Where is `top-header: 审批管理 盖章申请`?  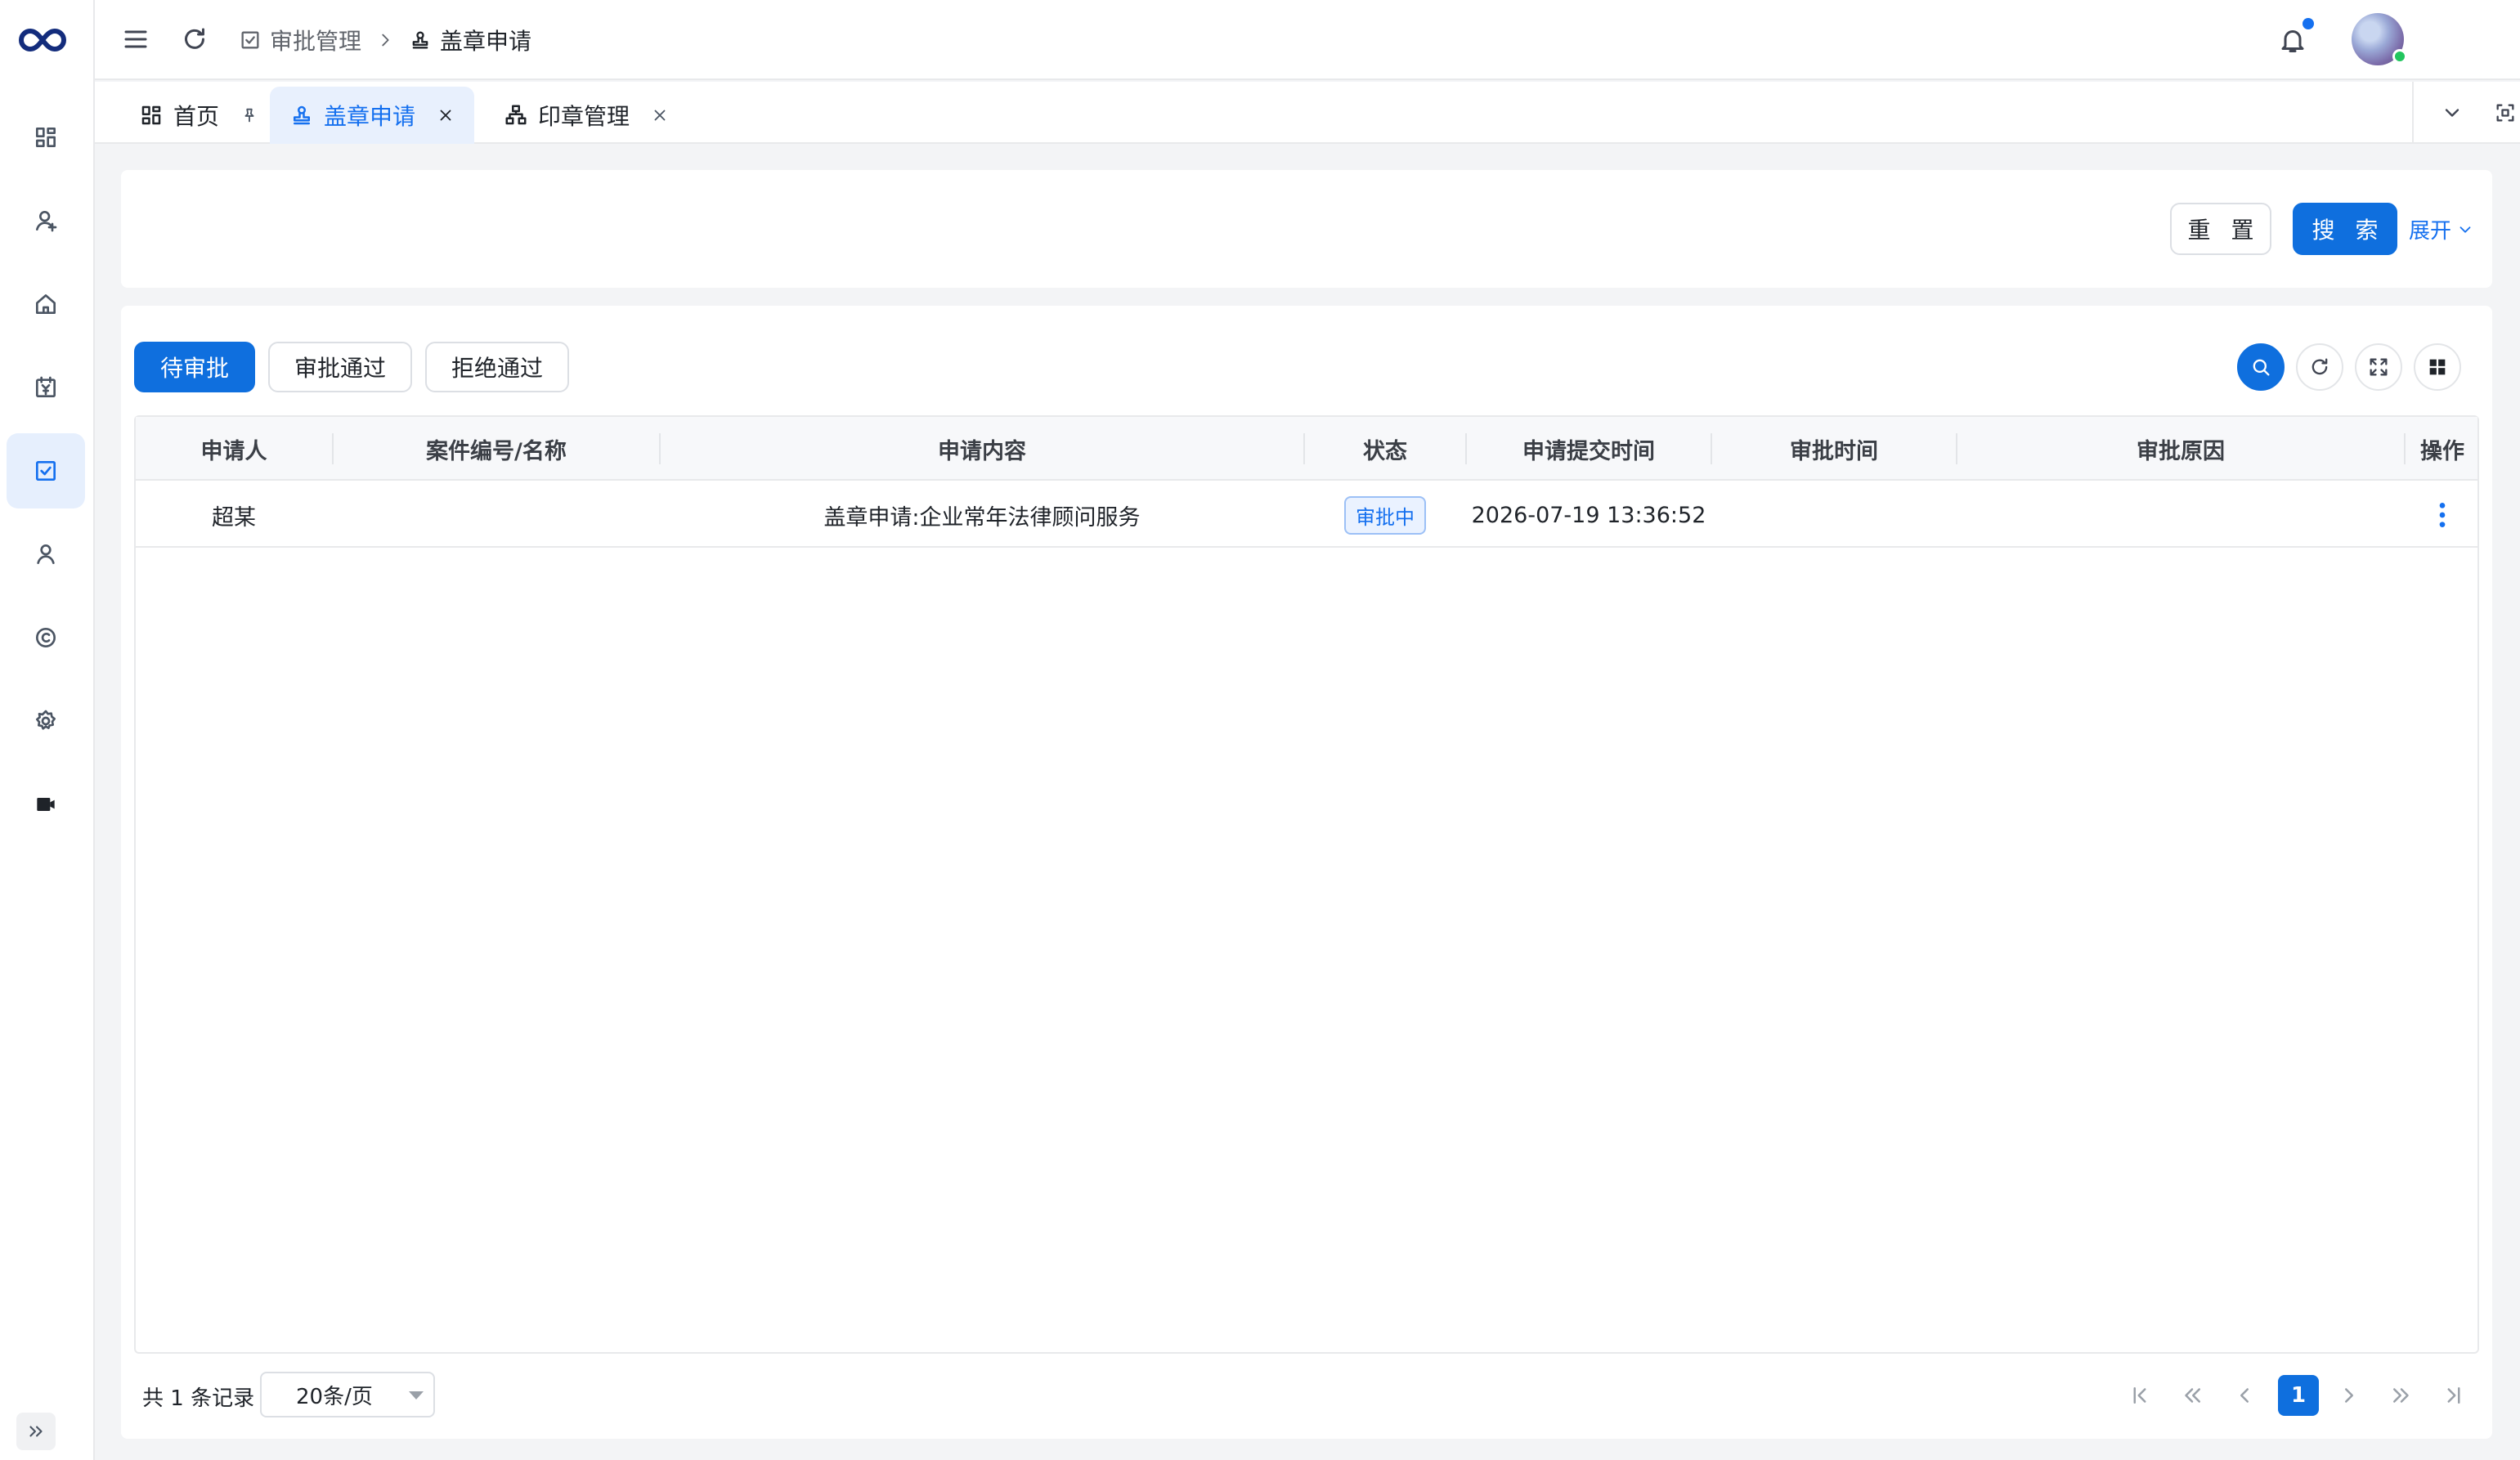
top-header: 审批管理 盖章申请 is located at coordinates (1308, 40).